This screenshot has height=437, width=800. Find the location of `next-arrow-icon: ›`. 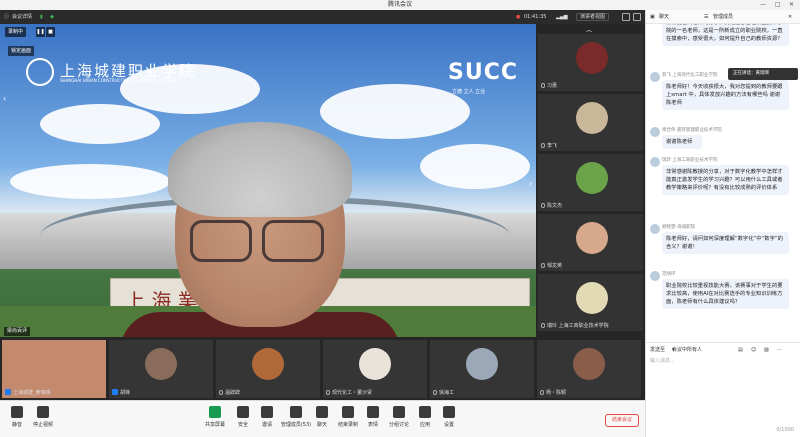

next-arrow-icon: › is located at coordinates (530, 183).